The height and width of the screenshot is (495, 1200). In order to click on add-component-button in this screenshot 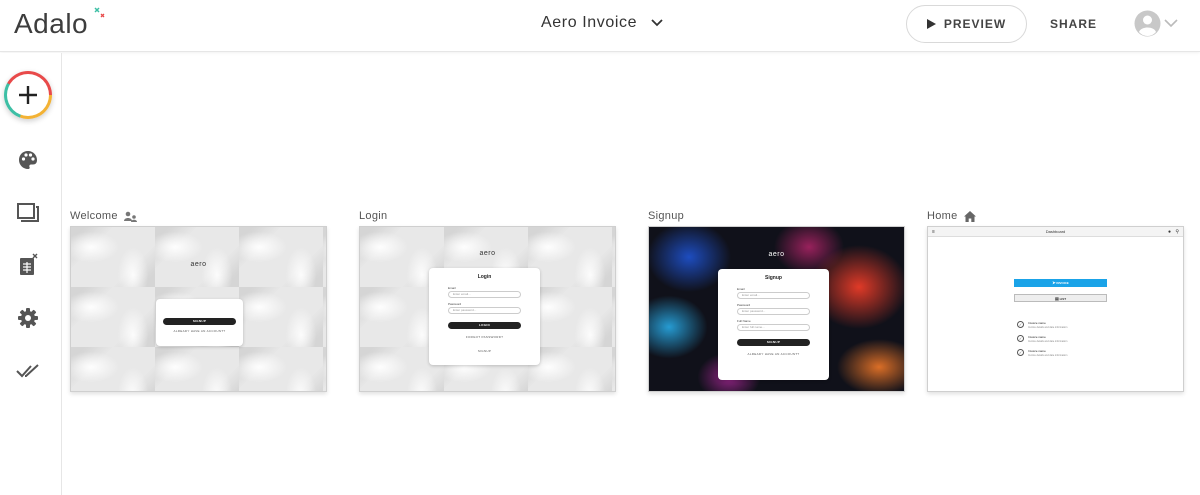, I will do `click(28, 95)`.